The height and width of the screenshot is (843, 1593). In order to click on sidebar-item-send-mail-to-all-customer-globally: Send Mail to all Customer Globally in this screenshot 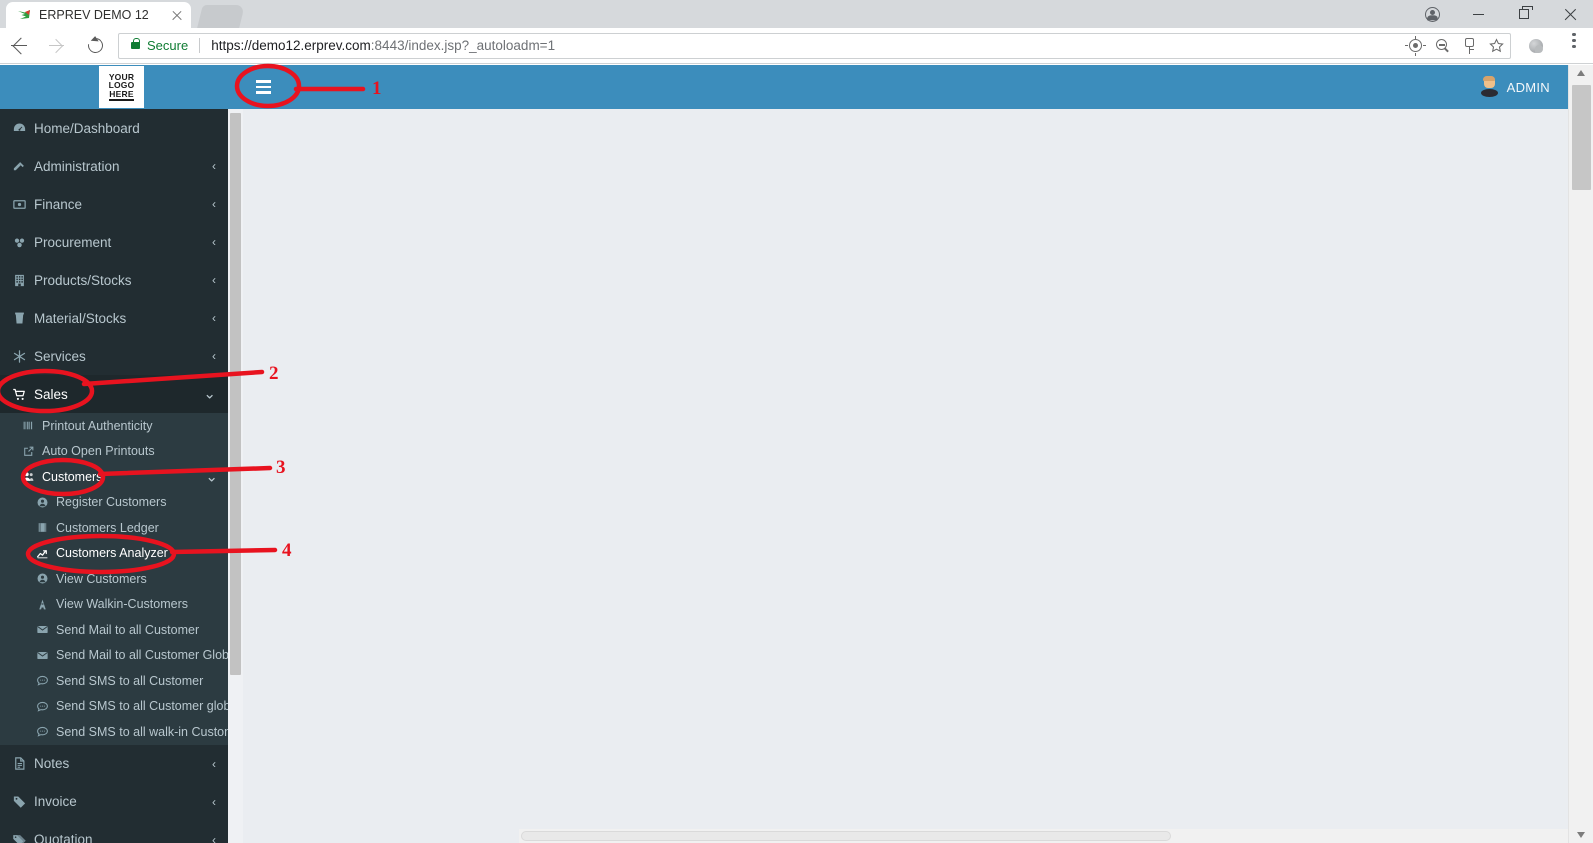, I will do `click(114, 655)`.